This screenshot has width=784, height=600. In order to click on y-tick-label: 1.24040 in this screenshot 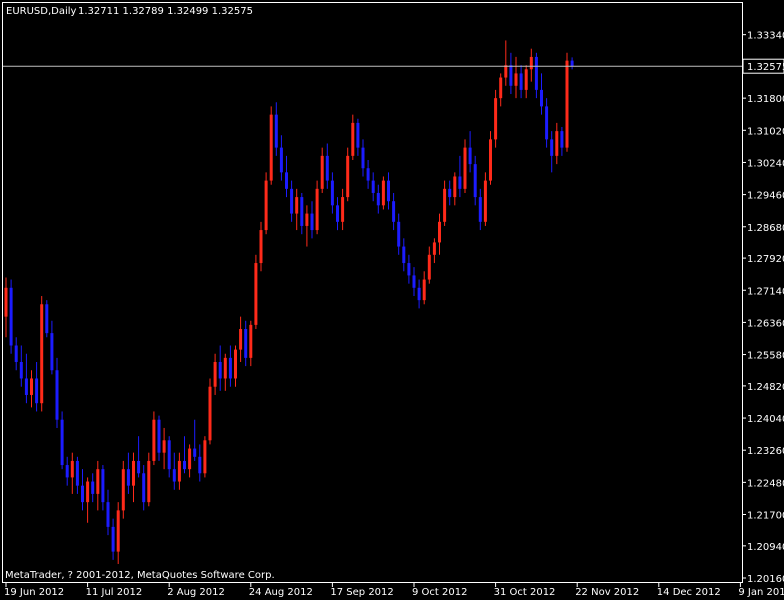, I will do `click(765, 419)`.